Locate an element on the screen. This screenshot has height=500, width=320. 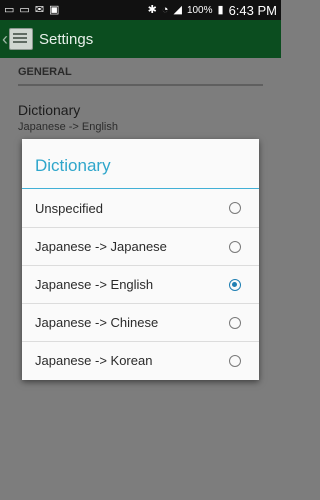
option-japanese-chinese: Japanese -> Chinese is located at coordinates (140, 322).